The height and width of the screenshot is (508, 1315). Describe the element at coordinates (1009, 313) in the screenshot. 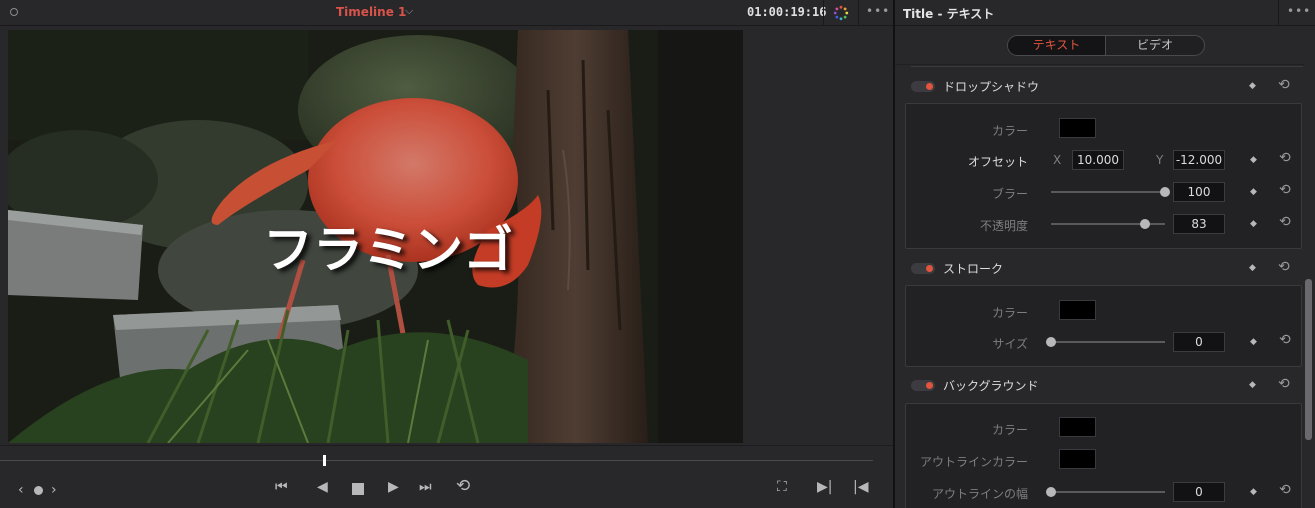

I see `stroke-color-label: カラー` at that location.